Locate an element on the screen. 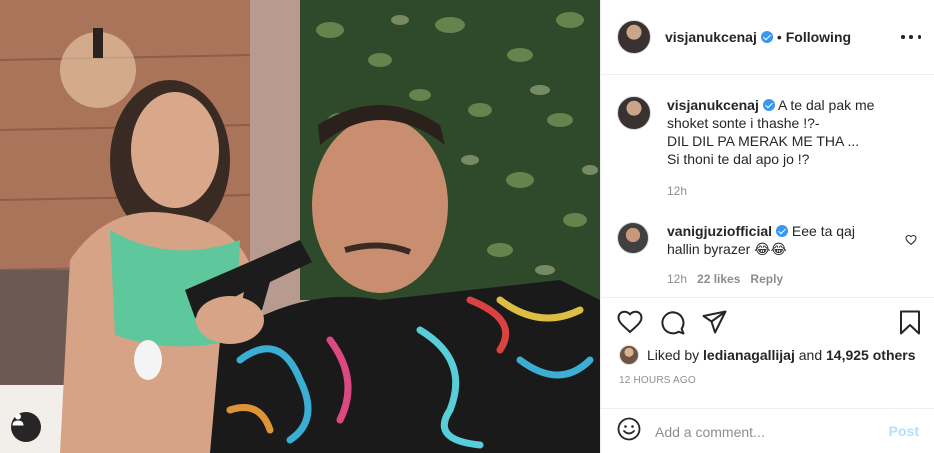  likes-prefix: Liked by is located at coordinates (673, 355).